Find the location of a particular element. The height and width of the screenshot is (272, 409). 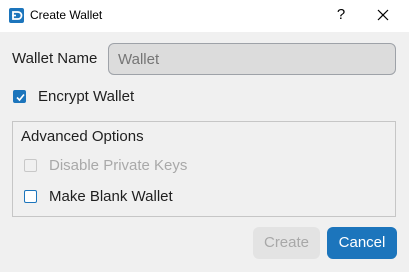

checkmark-icon is located at coordinates (20, 97).